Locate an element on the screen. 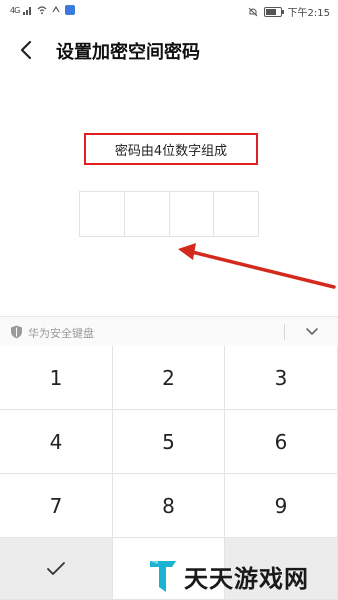 This screenshot has width=338, height=600. page-title: 设置加密空间密码 is located at coordinates (128, 52).